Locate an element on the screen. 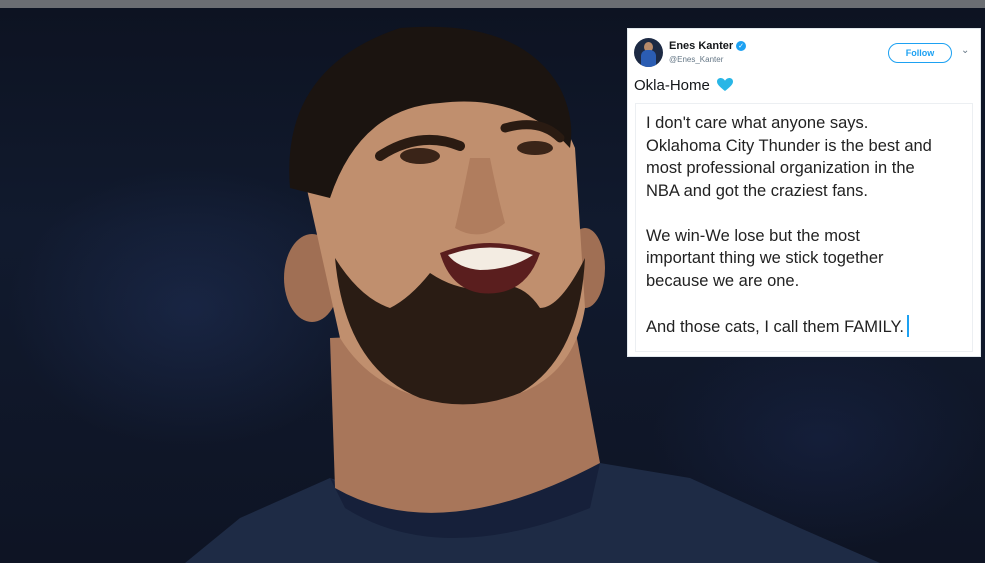 The height and width of the screenshot is (563, 985). note-paragraph-3: And those cats, I call them FAMILY. is located at coordinates (804, 326).